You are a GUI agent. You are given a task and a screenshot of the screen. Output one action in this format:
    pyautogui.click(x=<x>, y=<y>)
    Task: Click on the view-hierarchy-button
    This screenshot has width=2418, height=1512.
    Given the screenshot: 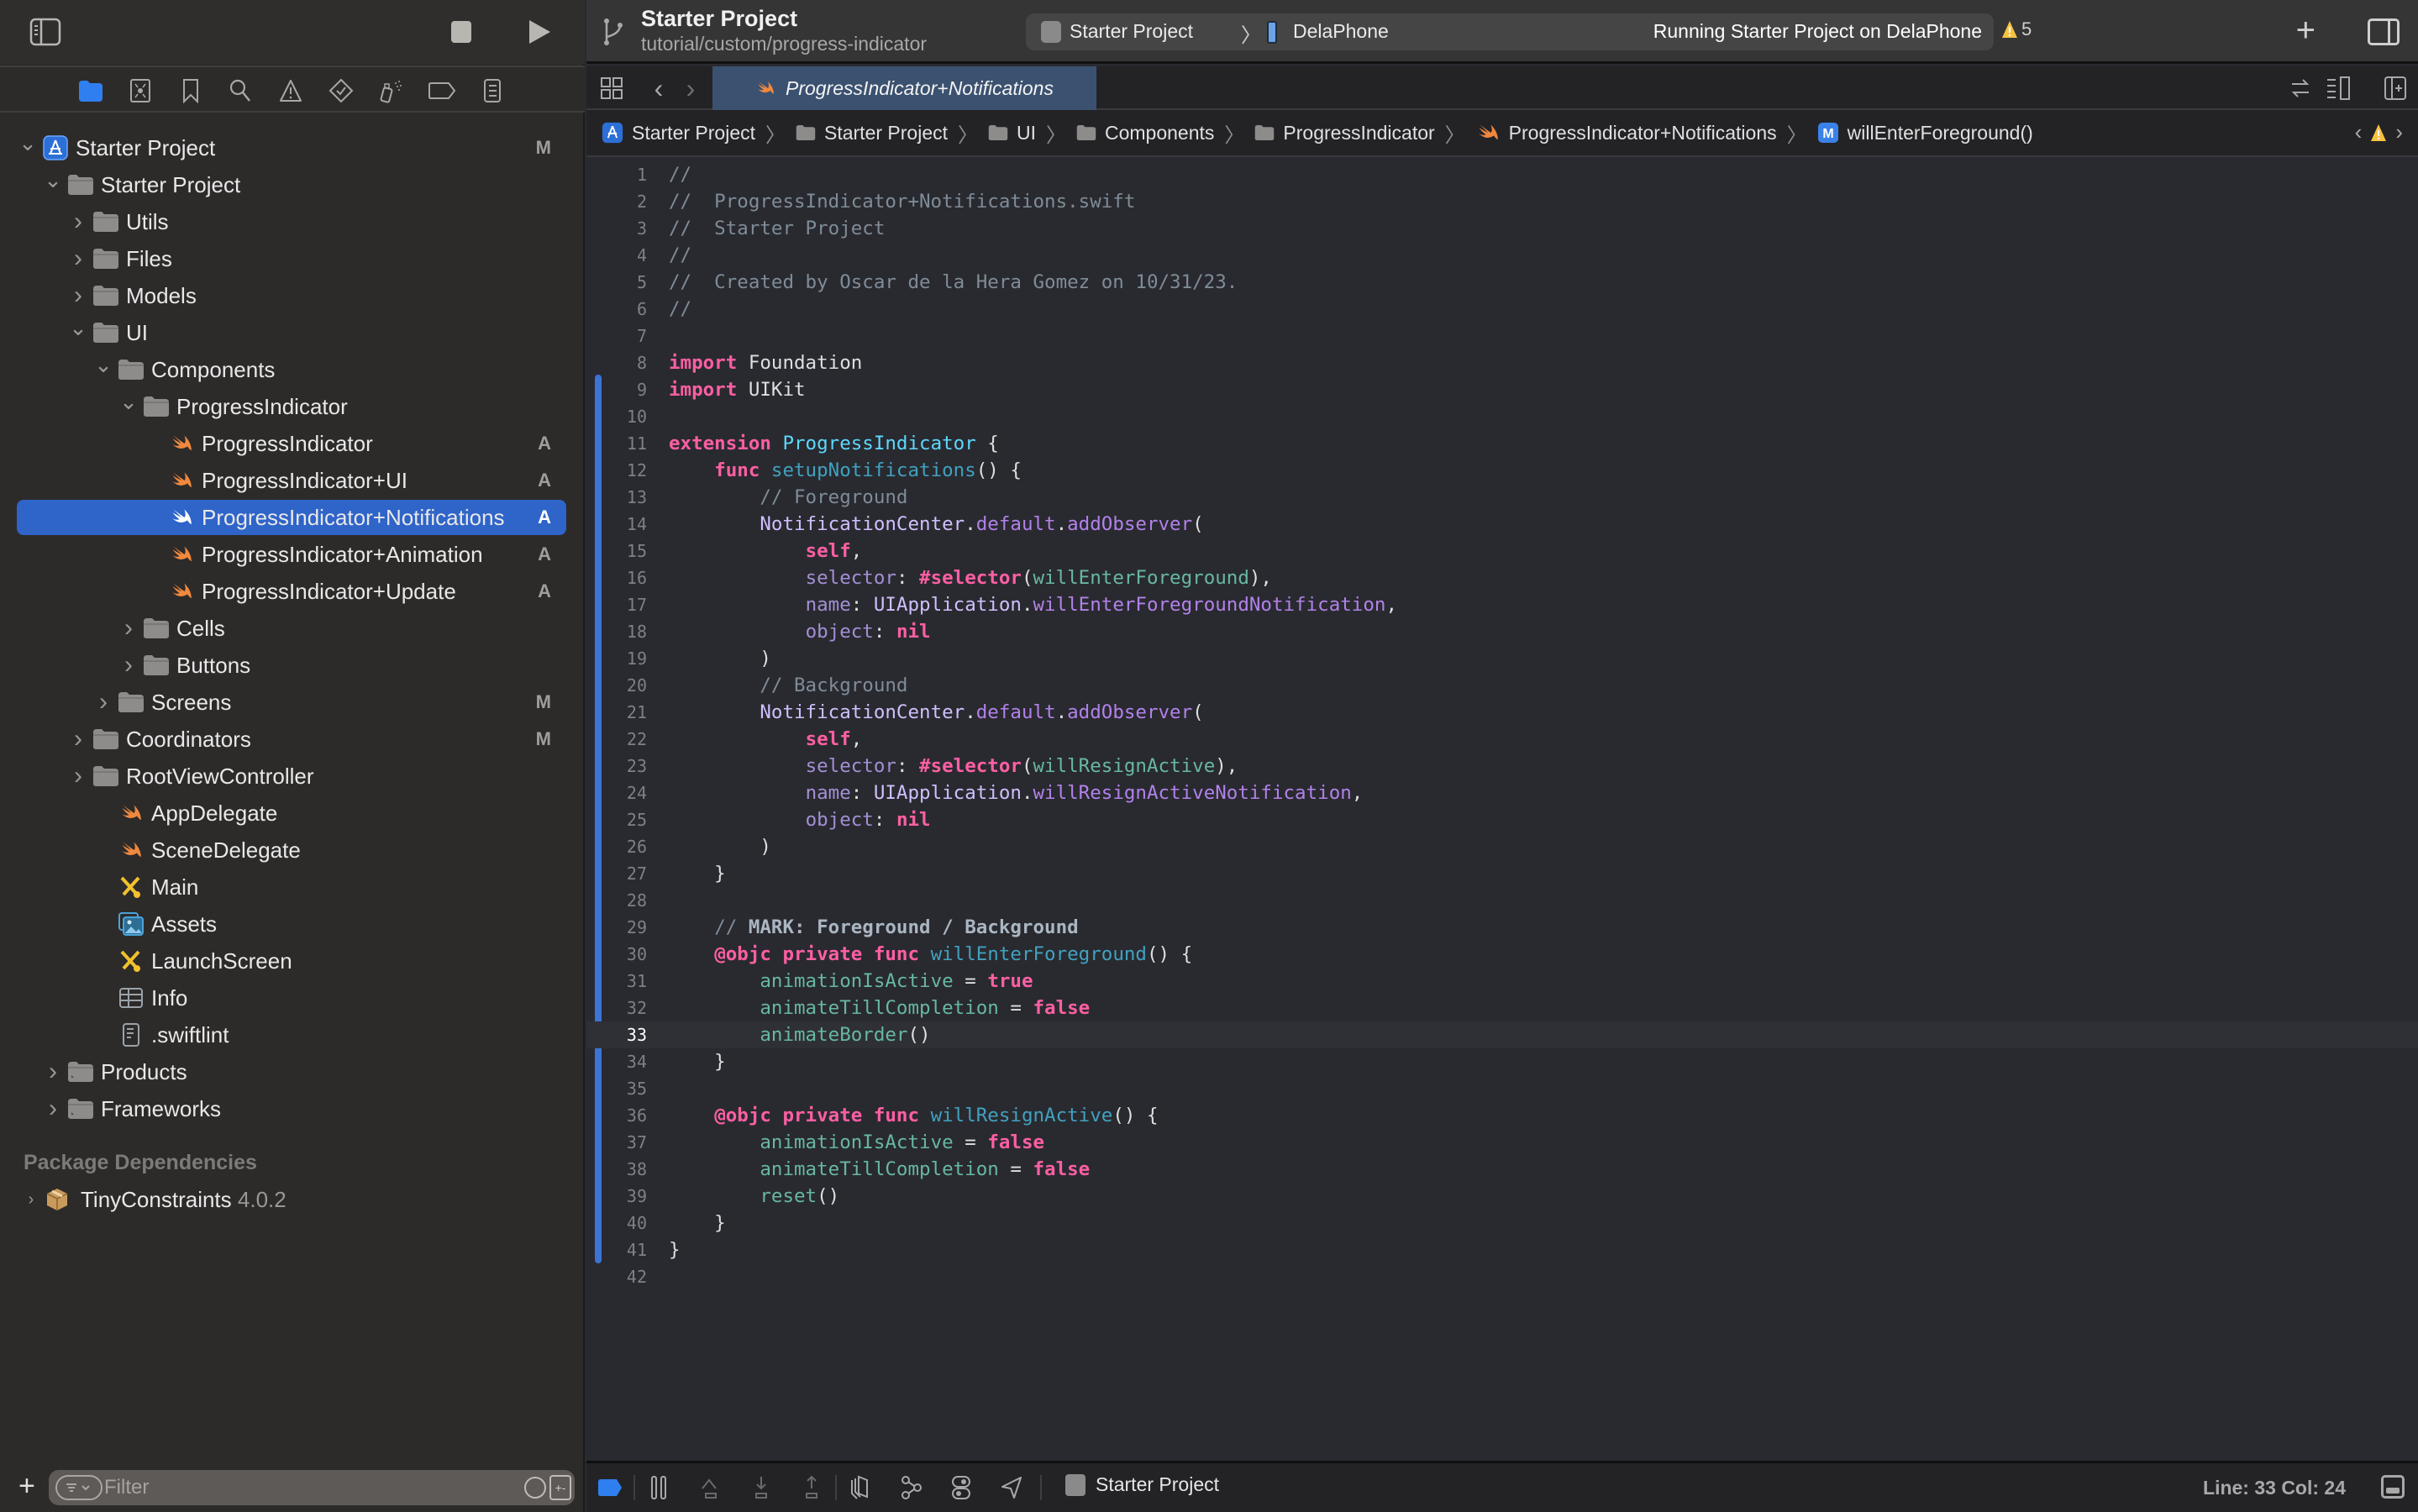 What is the action you would take?
    pyautogui.click(x=861, y=1487)
    